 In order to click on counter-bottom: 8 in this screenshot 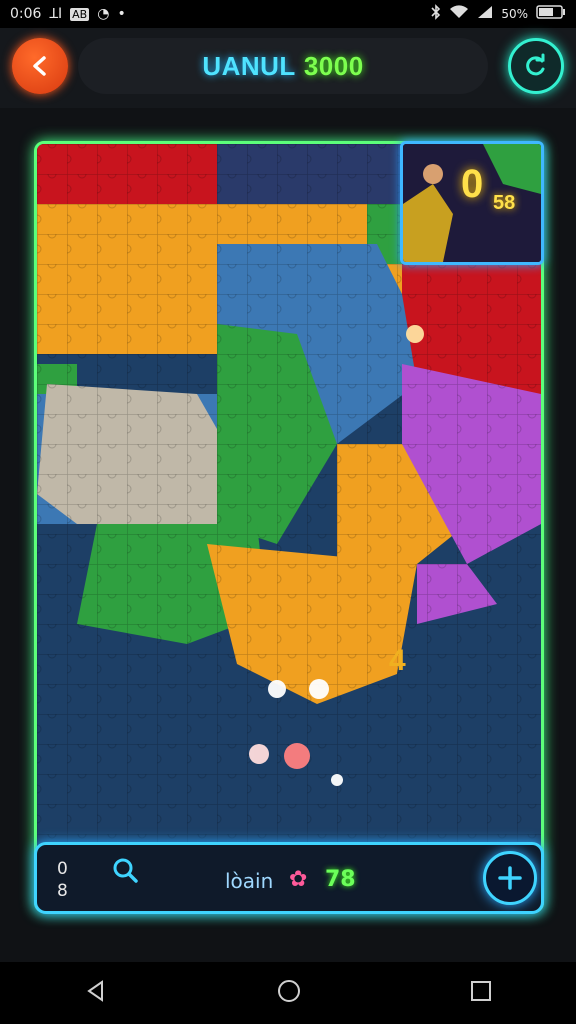, I will do `click(62, 891)`.